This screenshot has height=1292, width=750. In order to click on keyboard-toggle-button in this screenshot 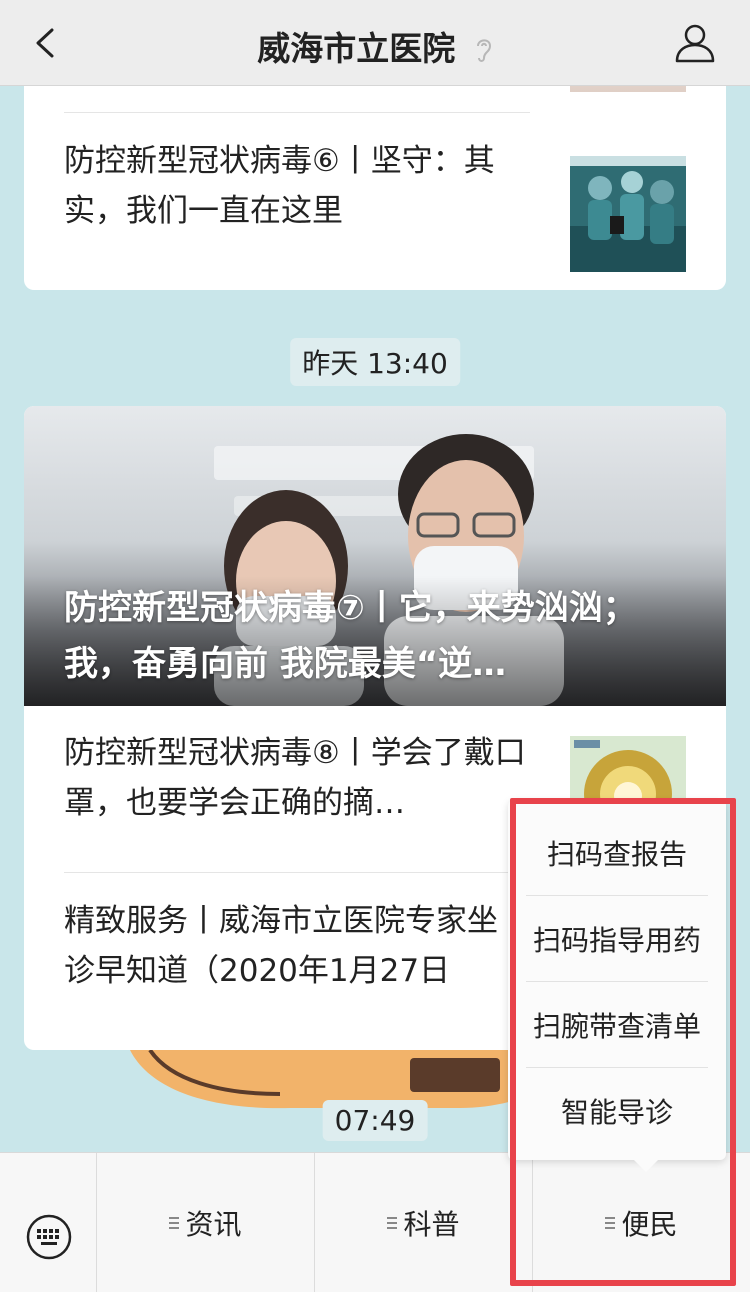, I will do `click(48, 1222)`.